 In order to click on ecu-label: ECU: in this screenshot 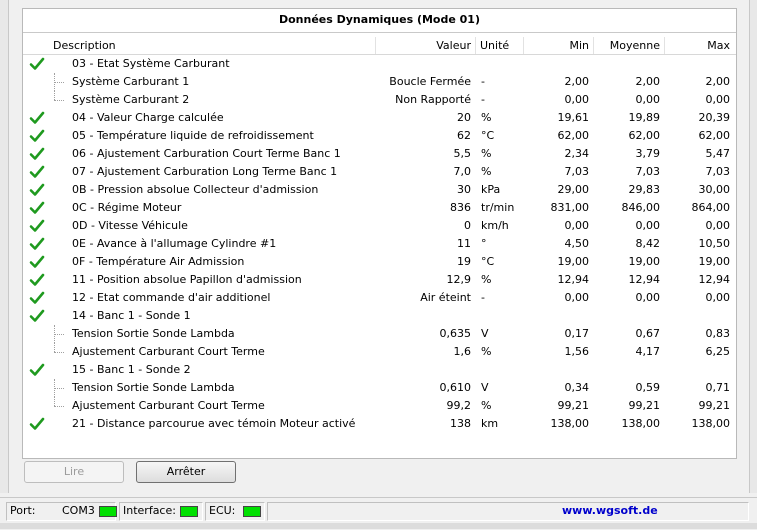, I will do `click(222, 510)`.